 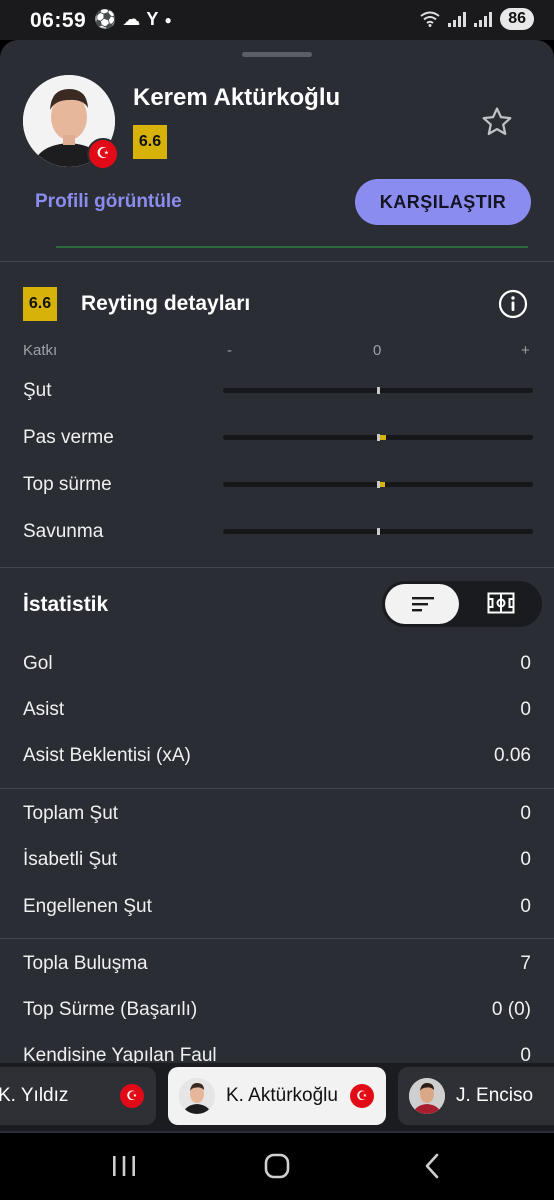 I want to click on player-switcher: K. Yıldız ☪ K. Aktürkoğlu ☪ J. Enciso, so click(x=277, y=1097).